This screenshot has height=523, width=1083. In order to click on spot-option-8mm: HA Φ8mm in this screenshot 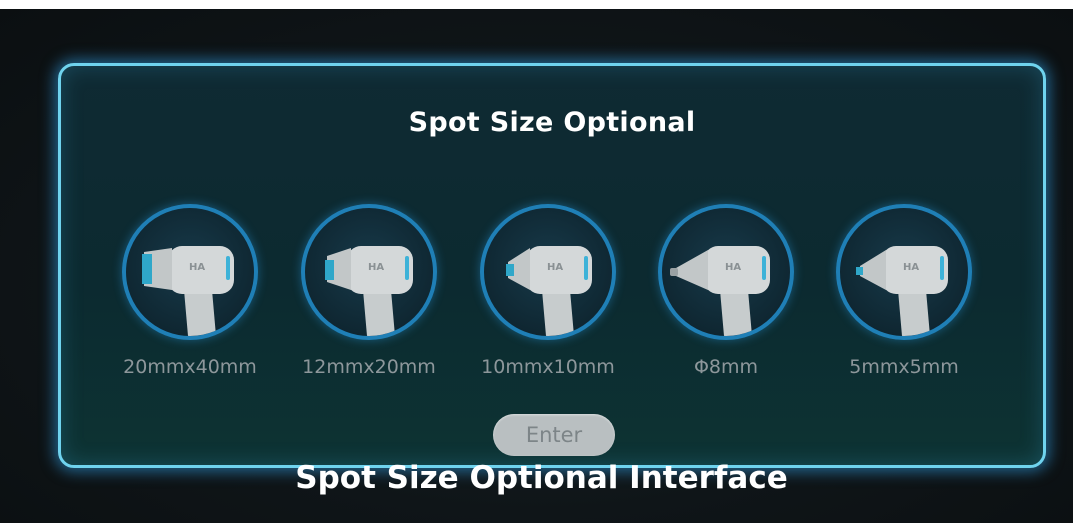, I will do `click(726, 291)`.